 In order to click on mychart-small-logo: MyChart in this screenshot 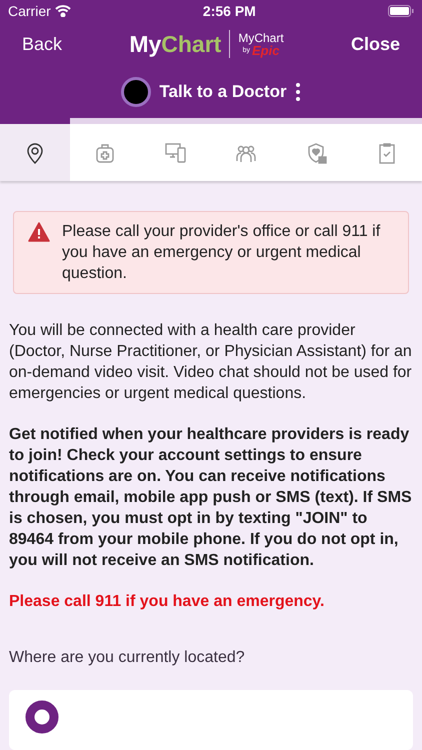, I will do `click(261, 38)`.